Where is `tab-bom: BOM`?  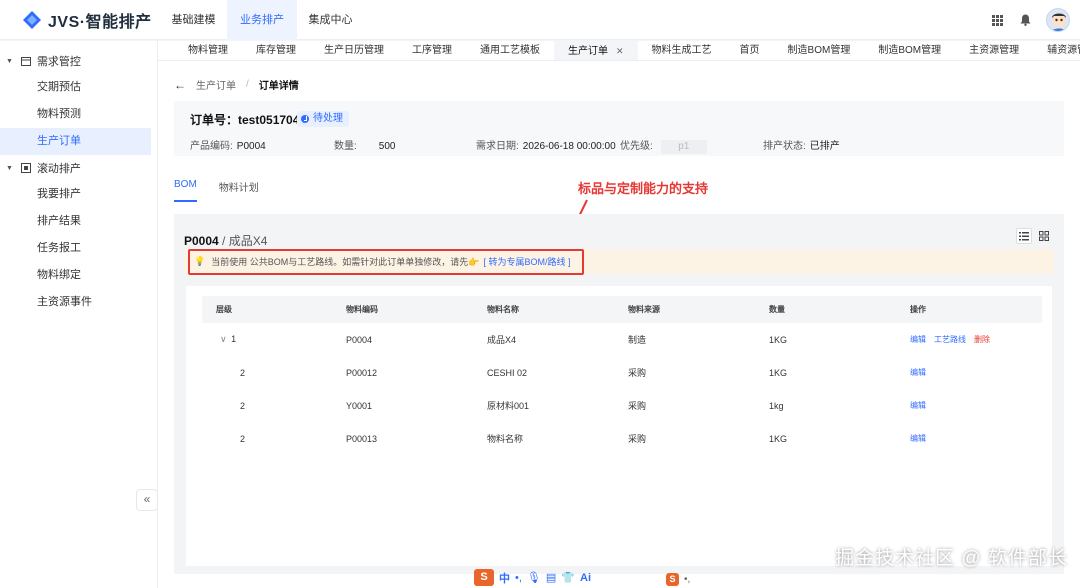
tab-bom: BOM is located at coordinates (185, 190).